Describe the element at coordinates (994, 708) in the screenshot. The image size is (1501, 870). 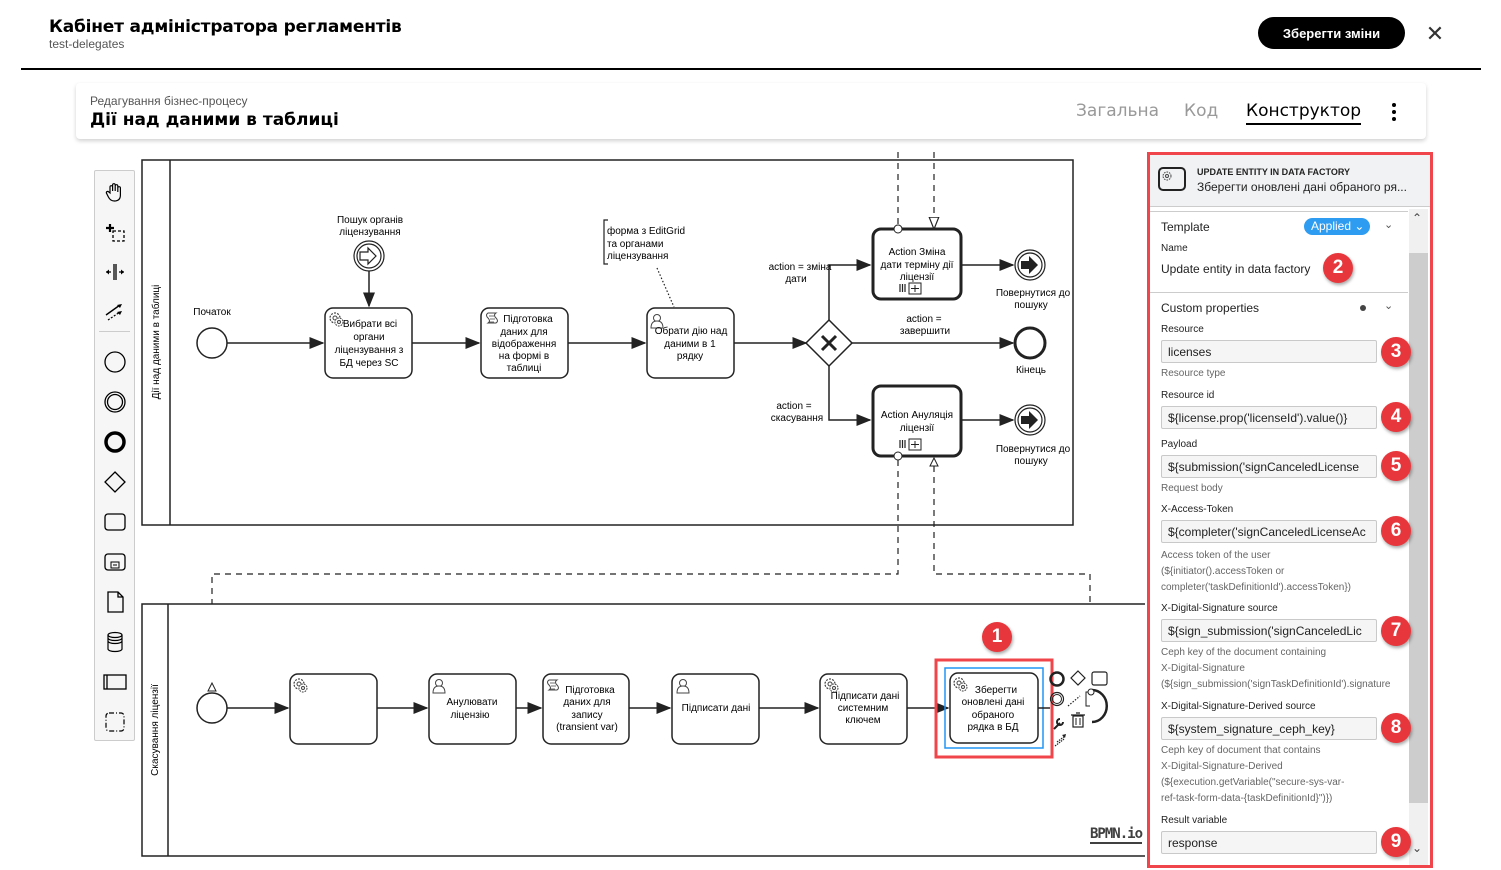
I see `service-task-save-to-db-selected: Зберегти оновлені дані обраного рядка в БД` at that location.